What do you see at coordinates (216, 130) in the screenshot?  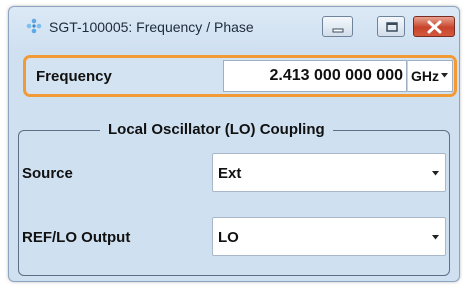 I see `lo-coupling-title: Local Oscillator (LO) Coupling` at bounding box center [216, 130].